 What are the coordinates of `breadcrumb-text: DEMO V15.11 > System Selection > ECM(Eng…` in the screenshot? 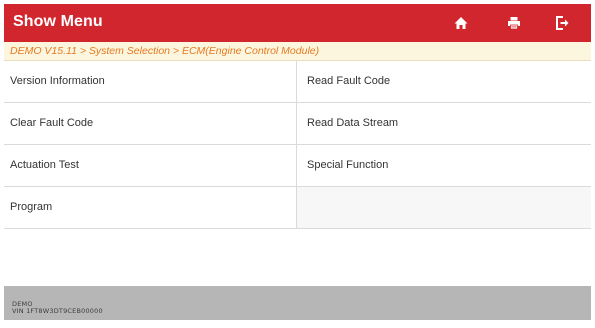 It's located at (165, 51).